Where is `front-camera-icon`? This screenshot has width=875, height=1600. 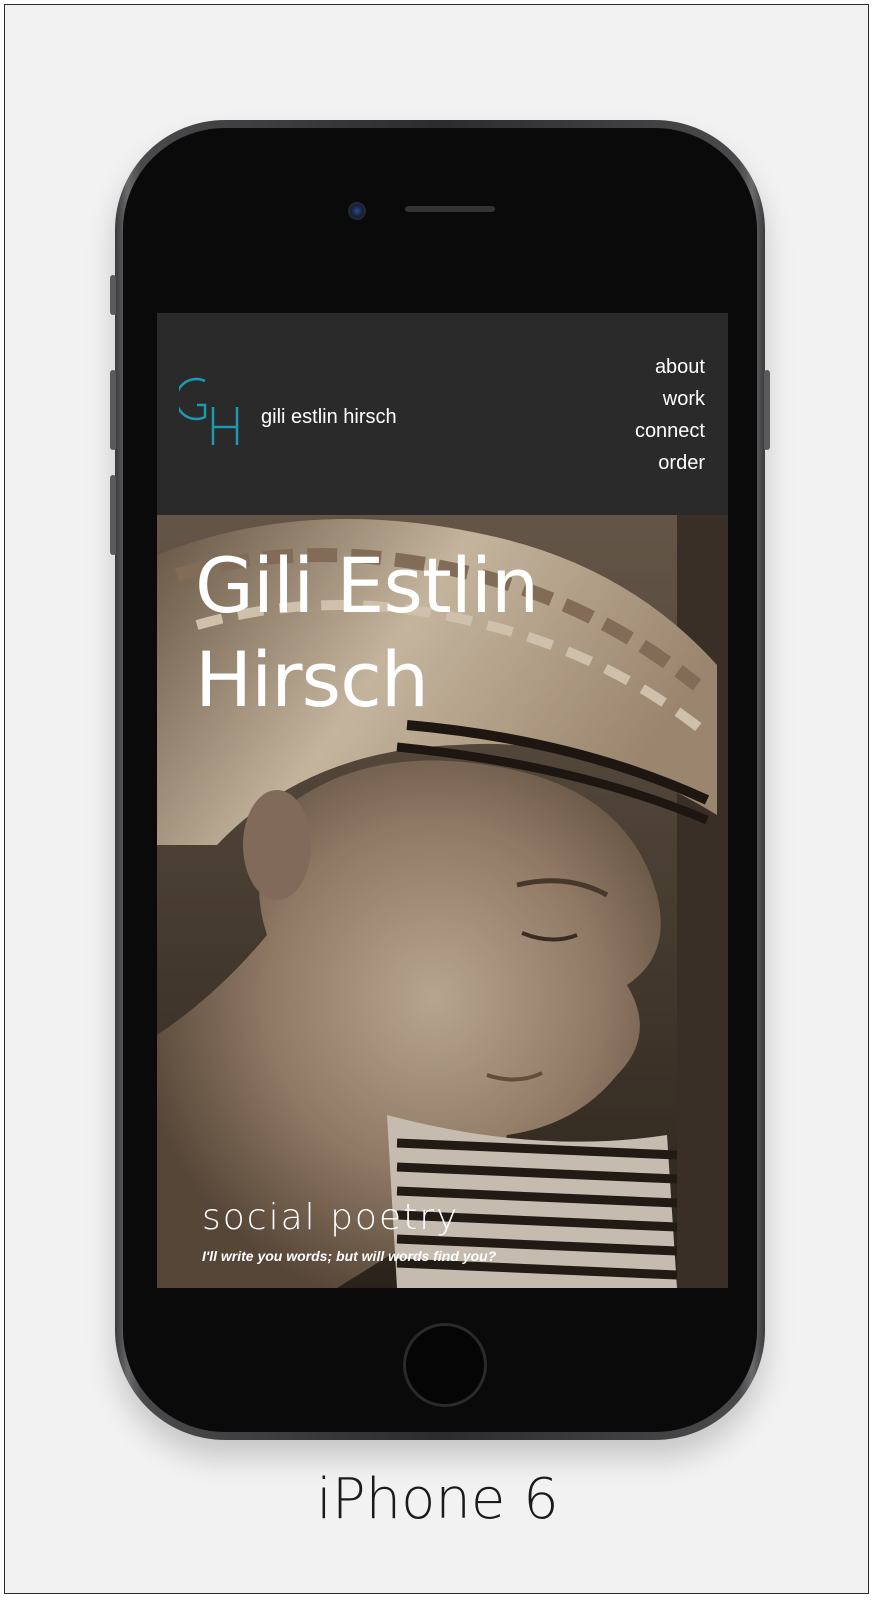 front-camera-icon is located at coordinates (357, 211).